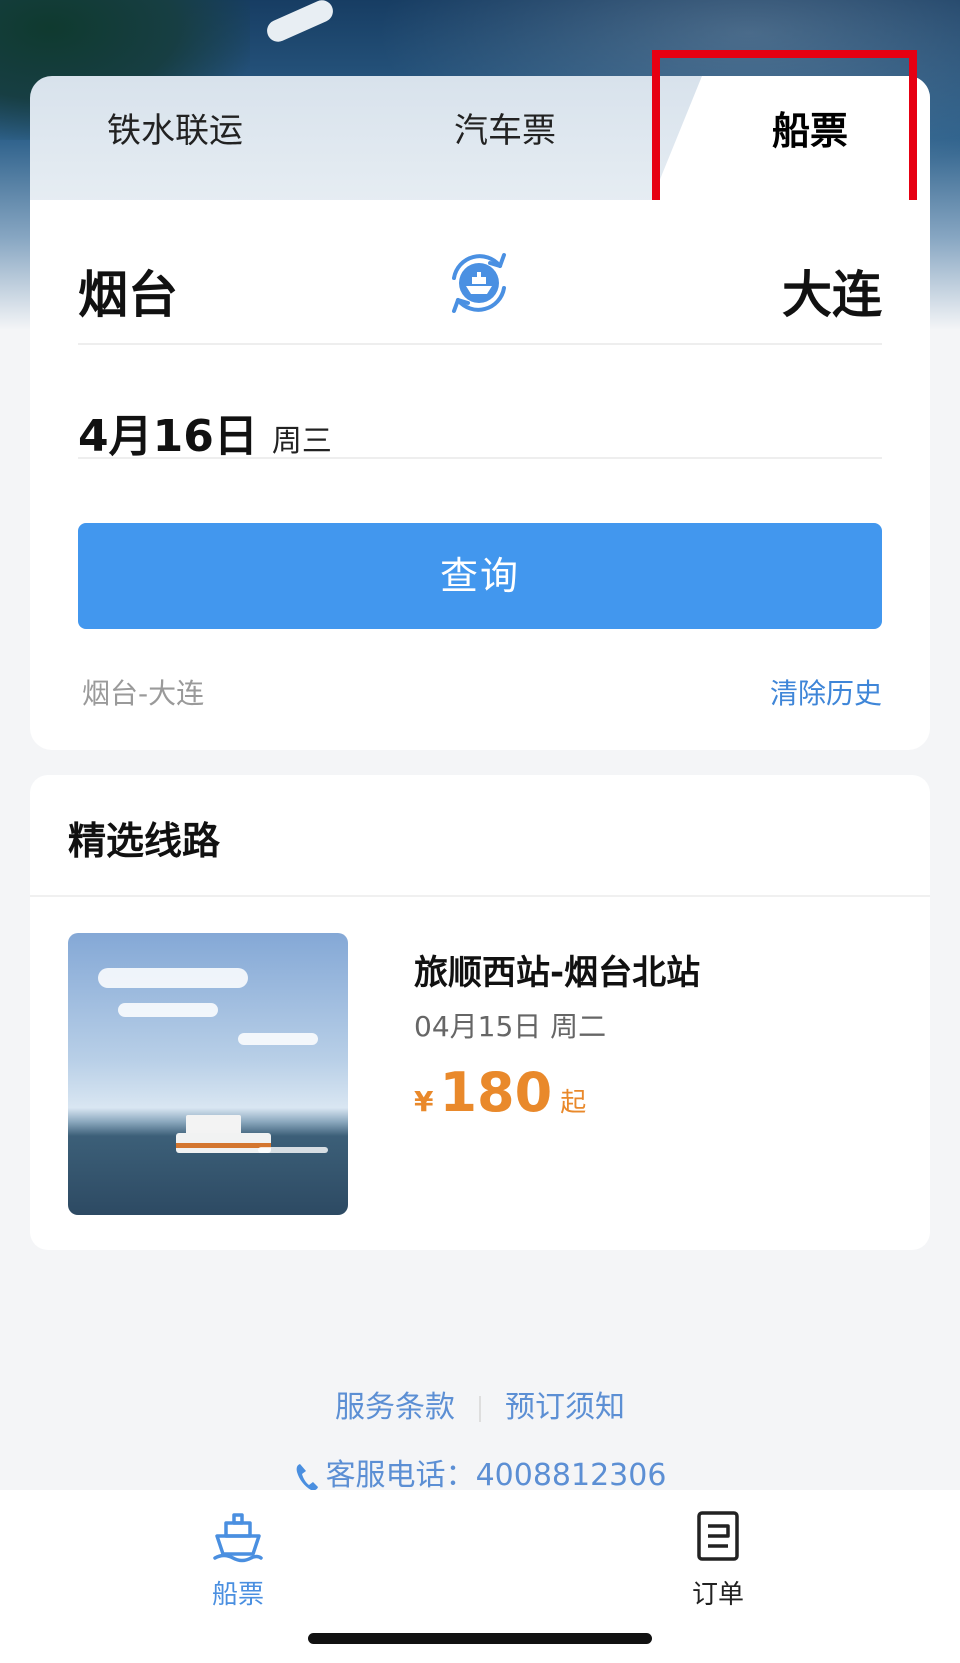 This screenshot has height=1663, width=960. Describe the element at coordinates (143, 692) in the screenshot. I see `search-history-item: 烟台-大连` at that location.